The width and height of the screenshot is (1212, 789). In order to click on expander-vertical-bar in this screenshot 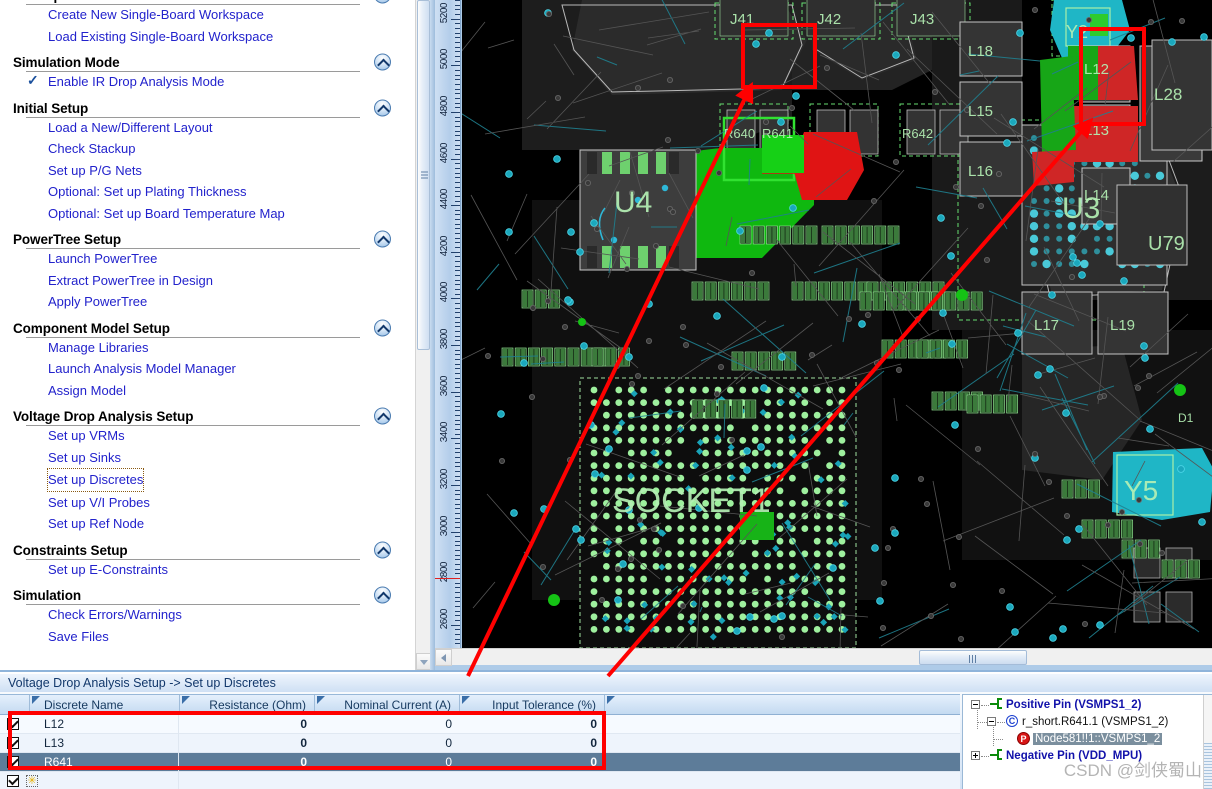, I will do `click(975, 755)`.